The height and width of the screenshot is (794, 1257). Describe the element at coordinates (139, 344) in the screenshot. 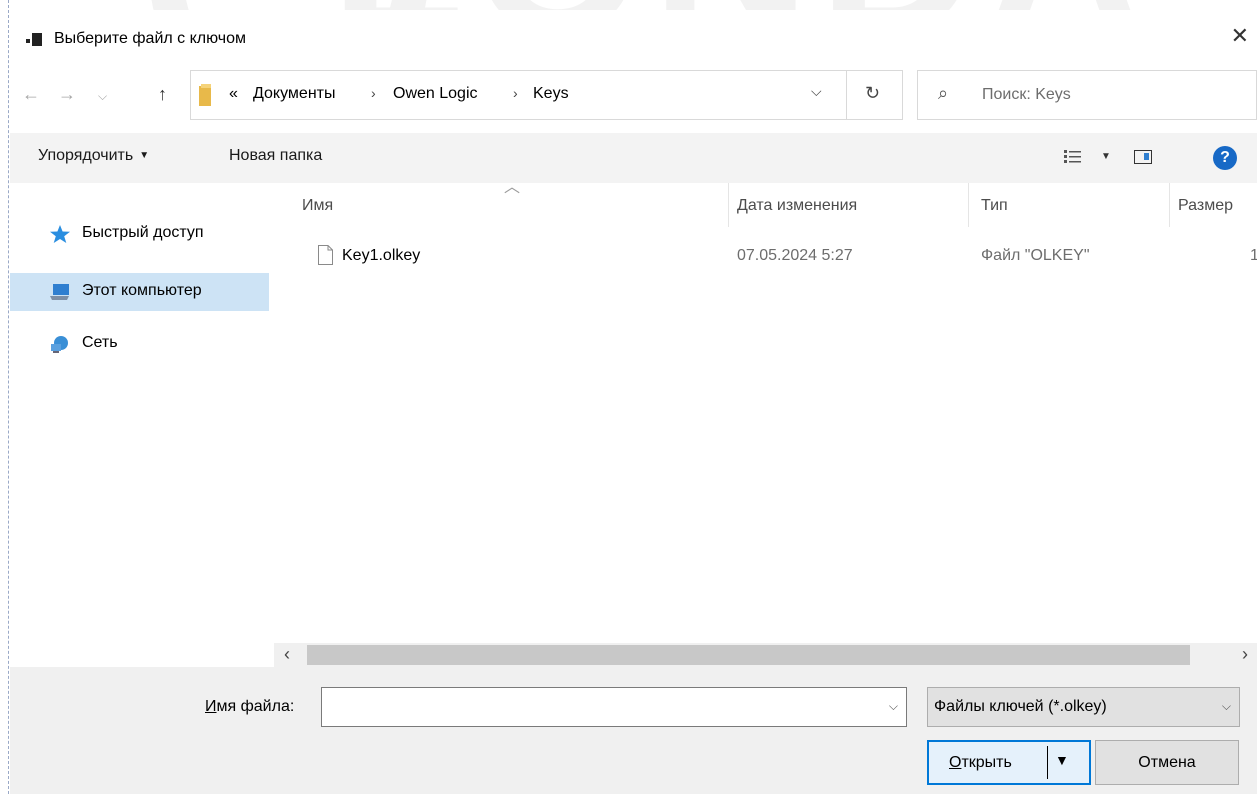

I see `sidebar-item-network: Сеть` at that location.